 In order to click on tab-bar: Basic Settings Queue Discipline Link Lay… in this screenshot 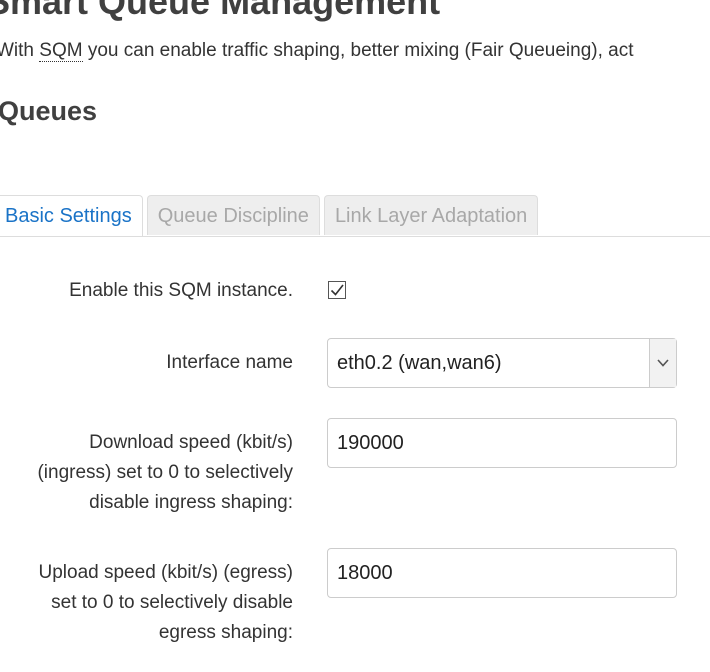, I will do `click(355, 216)`.